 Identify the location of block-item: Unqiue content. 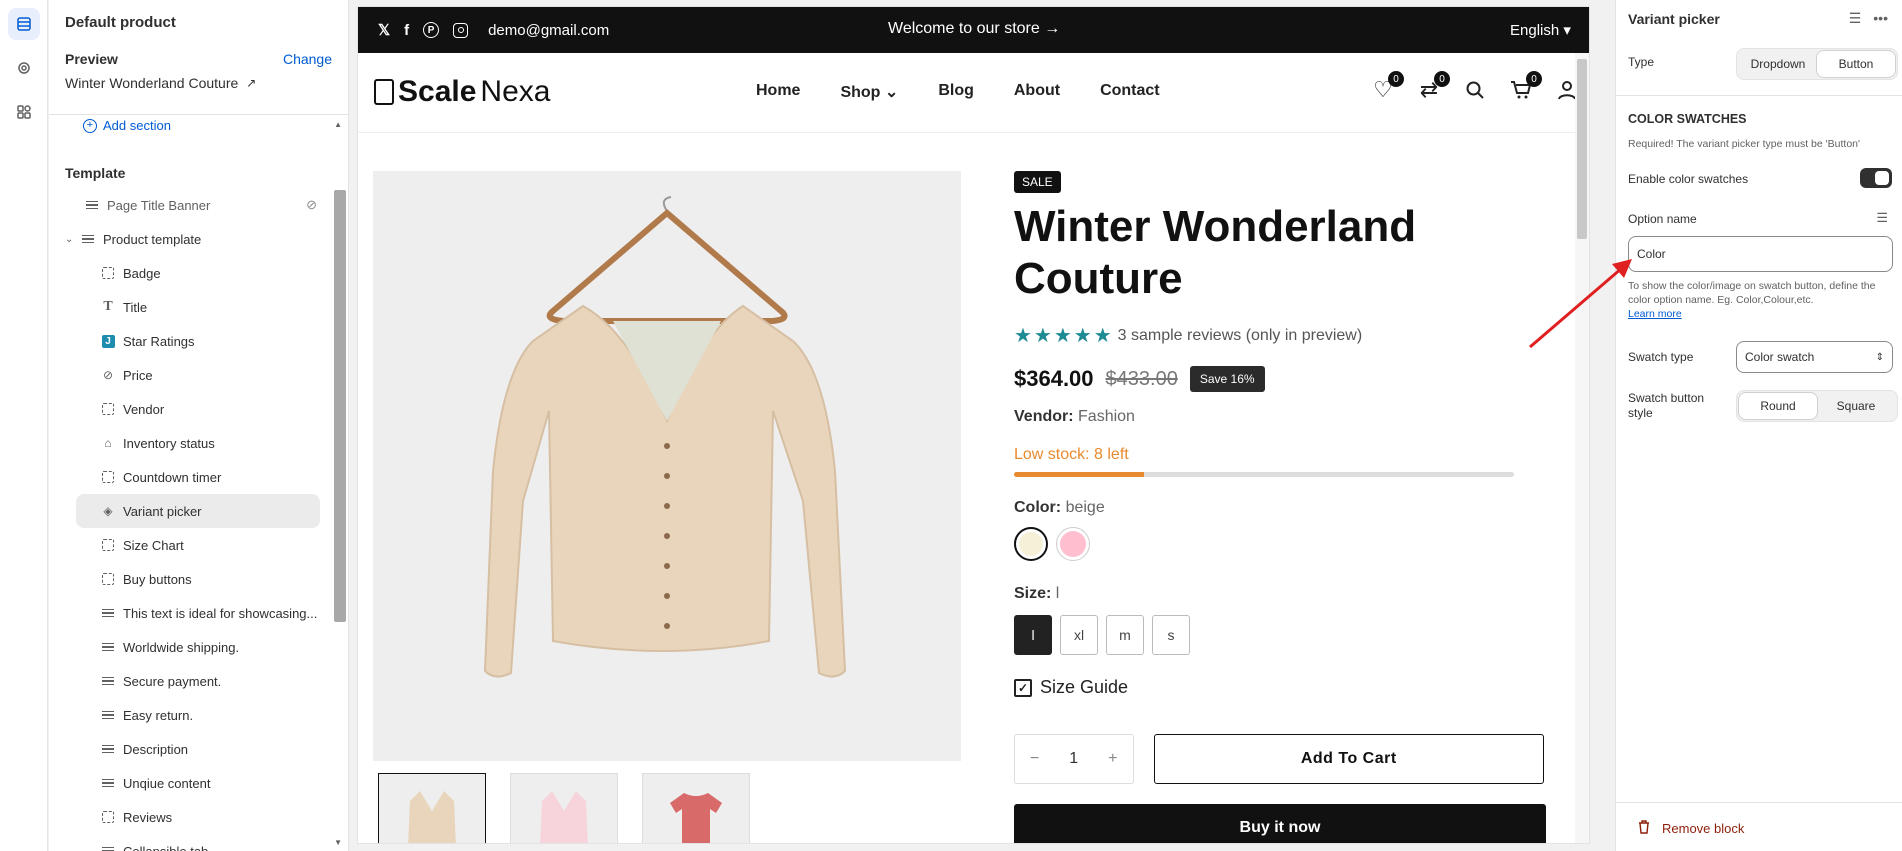
(201, 783).